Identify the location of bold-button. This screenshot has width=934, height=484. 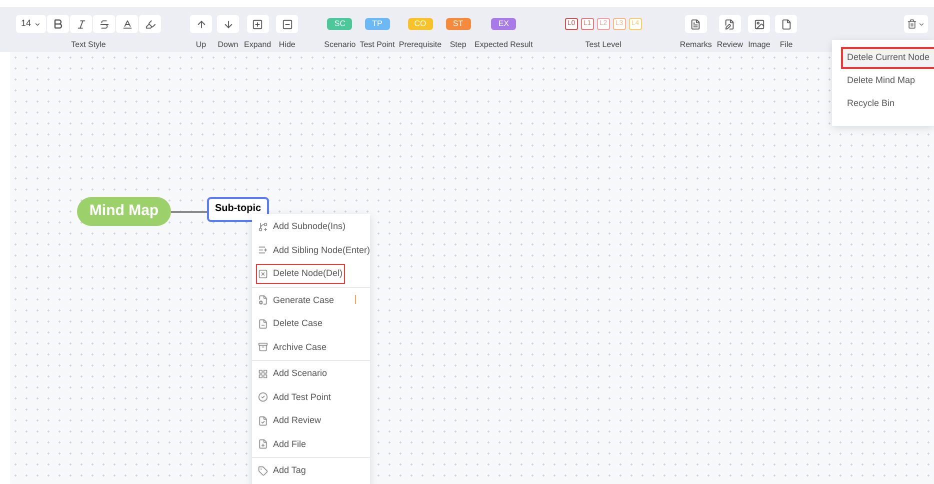
(58, 24).